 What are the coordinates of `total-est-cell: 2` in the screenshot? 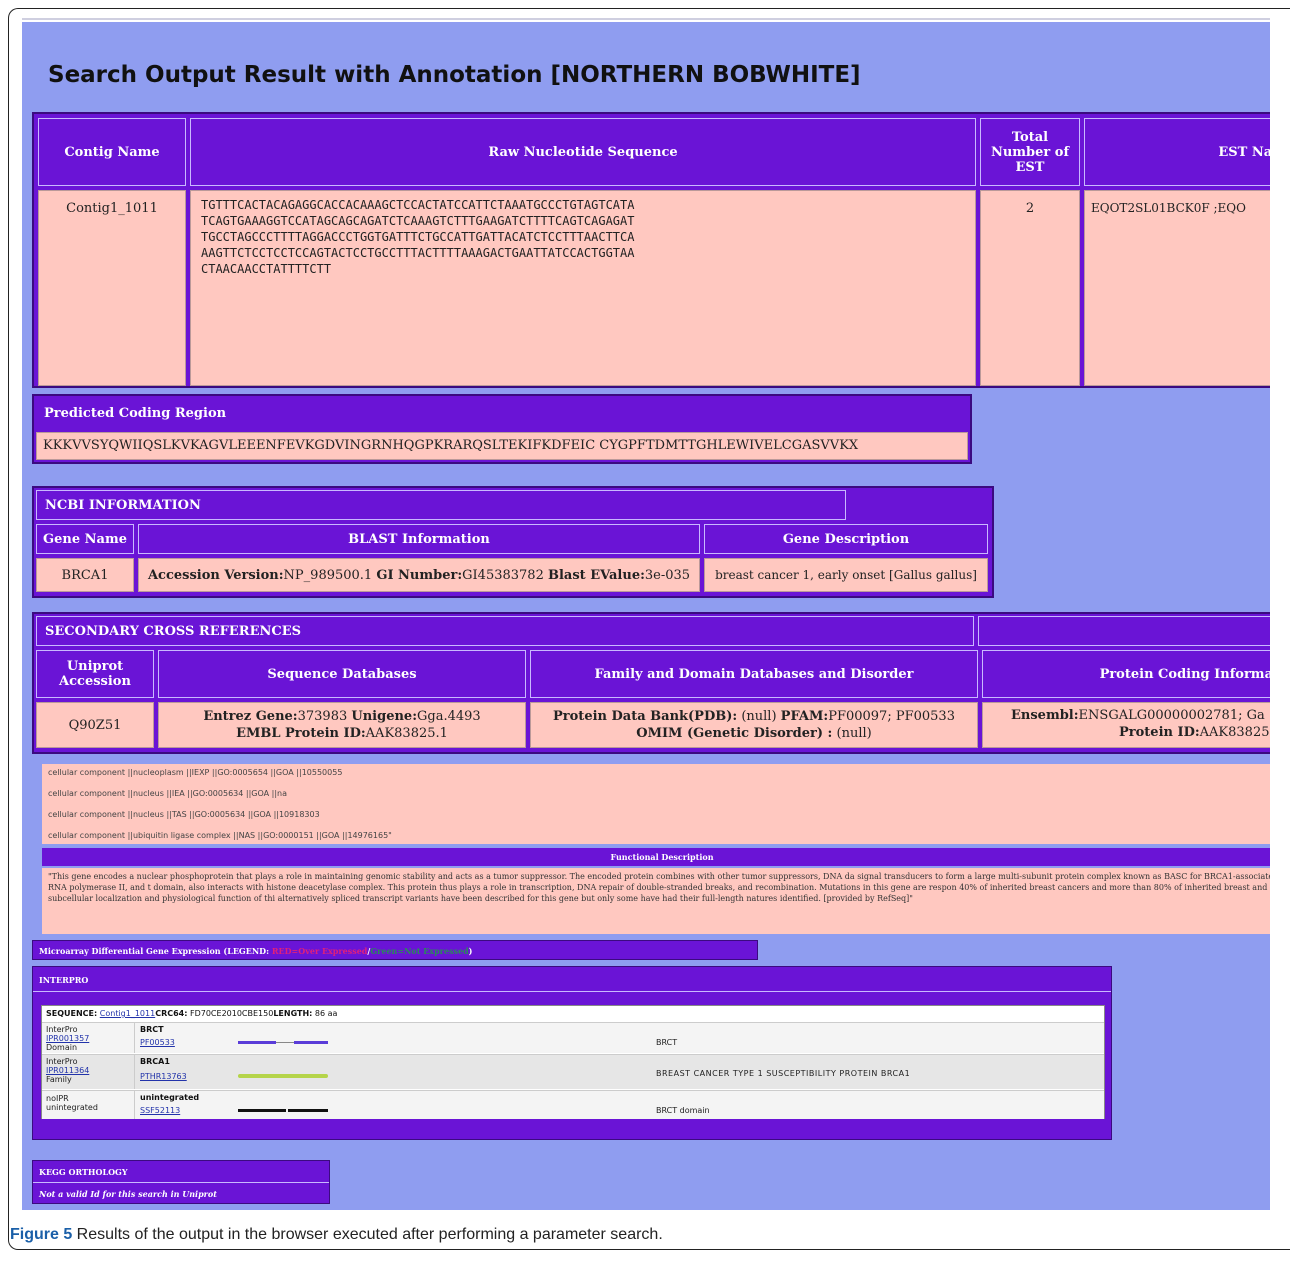 It's located at (1030, 288).